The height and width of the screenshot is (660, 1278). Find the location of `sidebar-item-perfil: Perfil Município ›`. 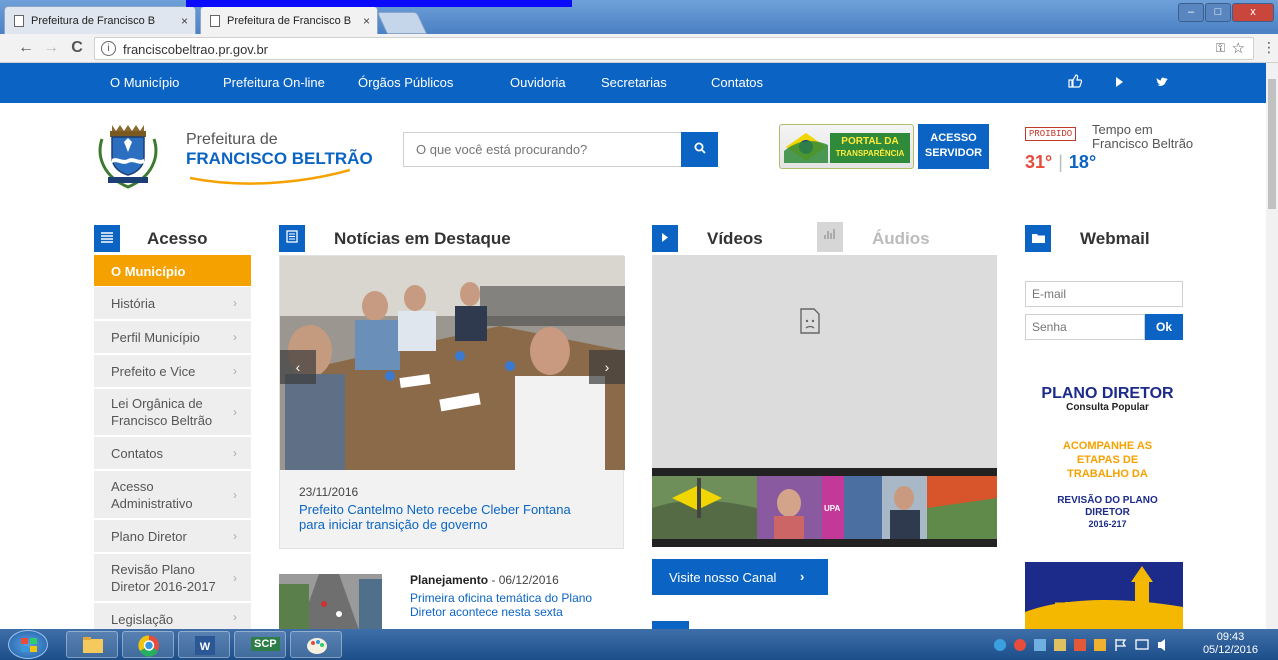

sidebar-item-perfil: Perfil Município › is located at coordinates (172, 337).